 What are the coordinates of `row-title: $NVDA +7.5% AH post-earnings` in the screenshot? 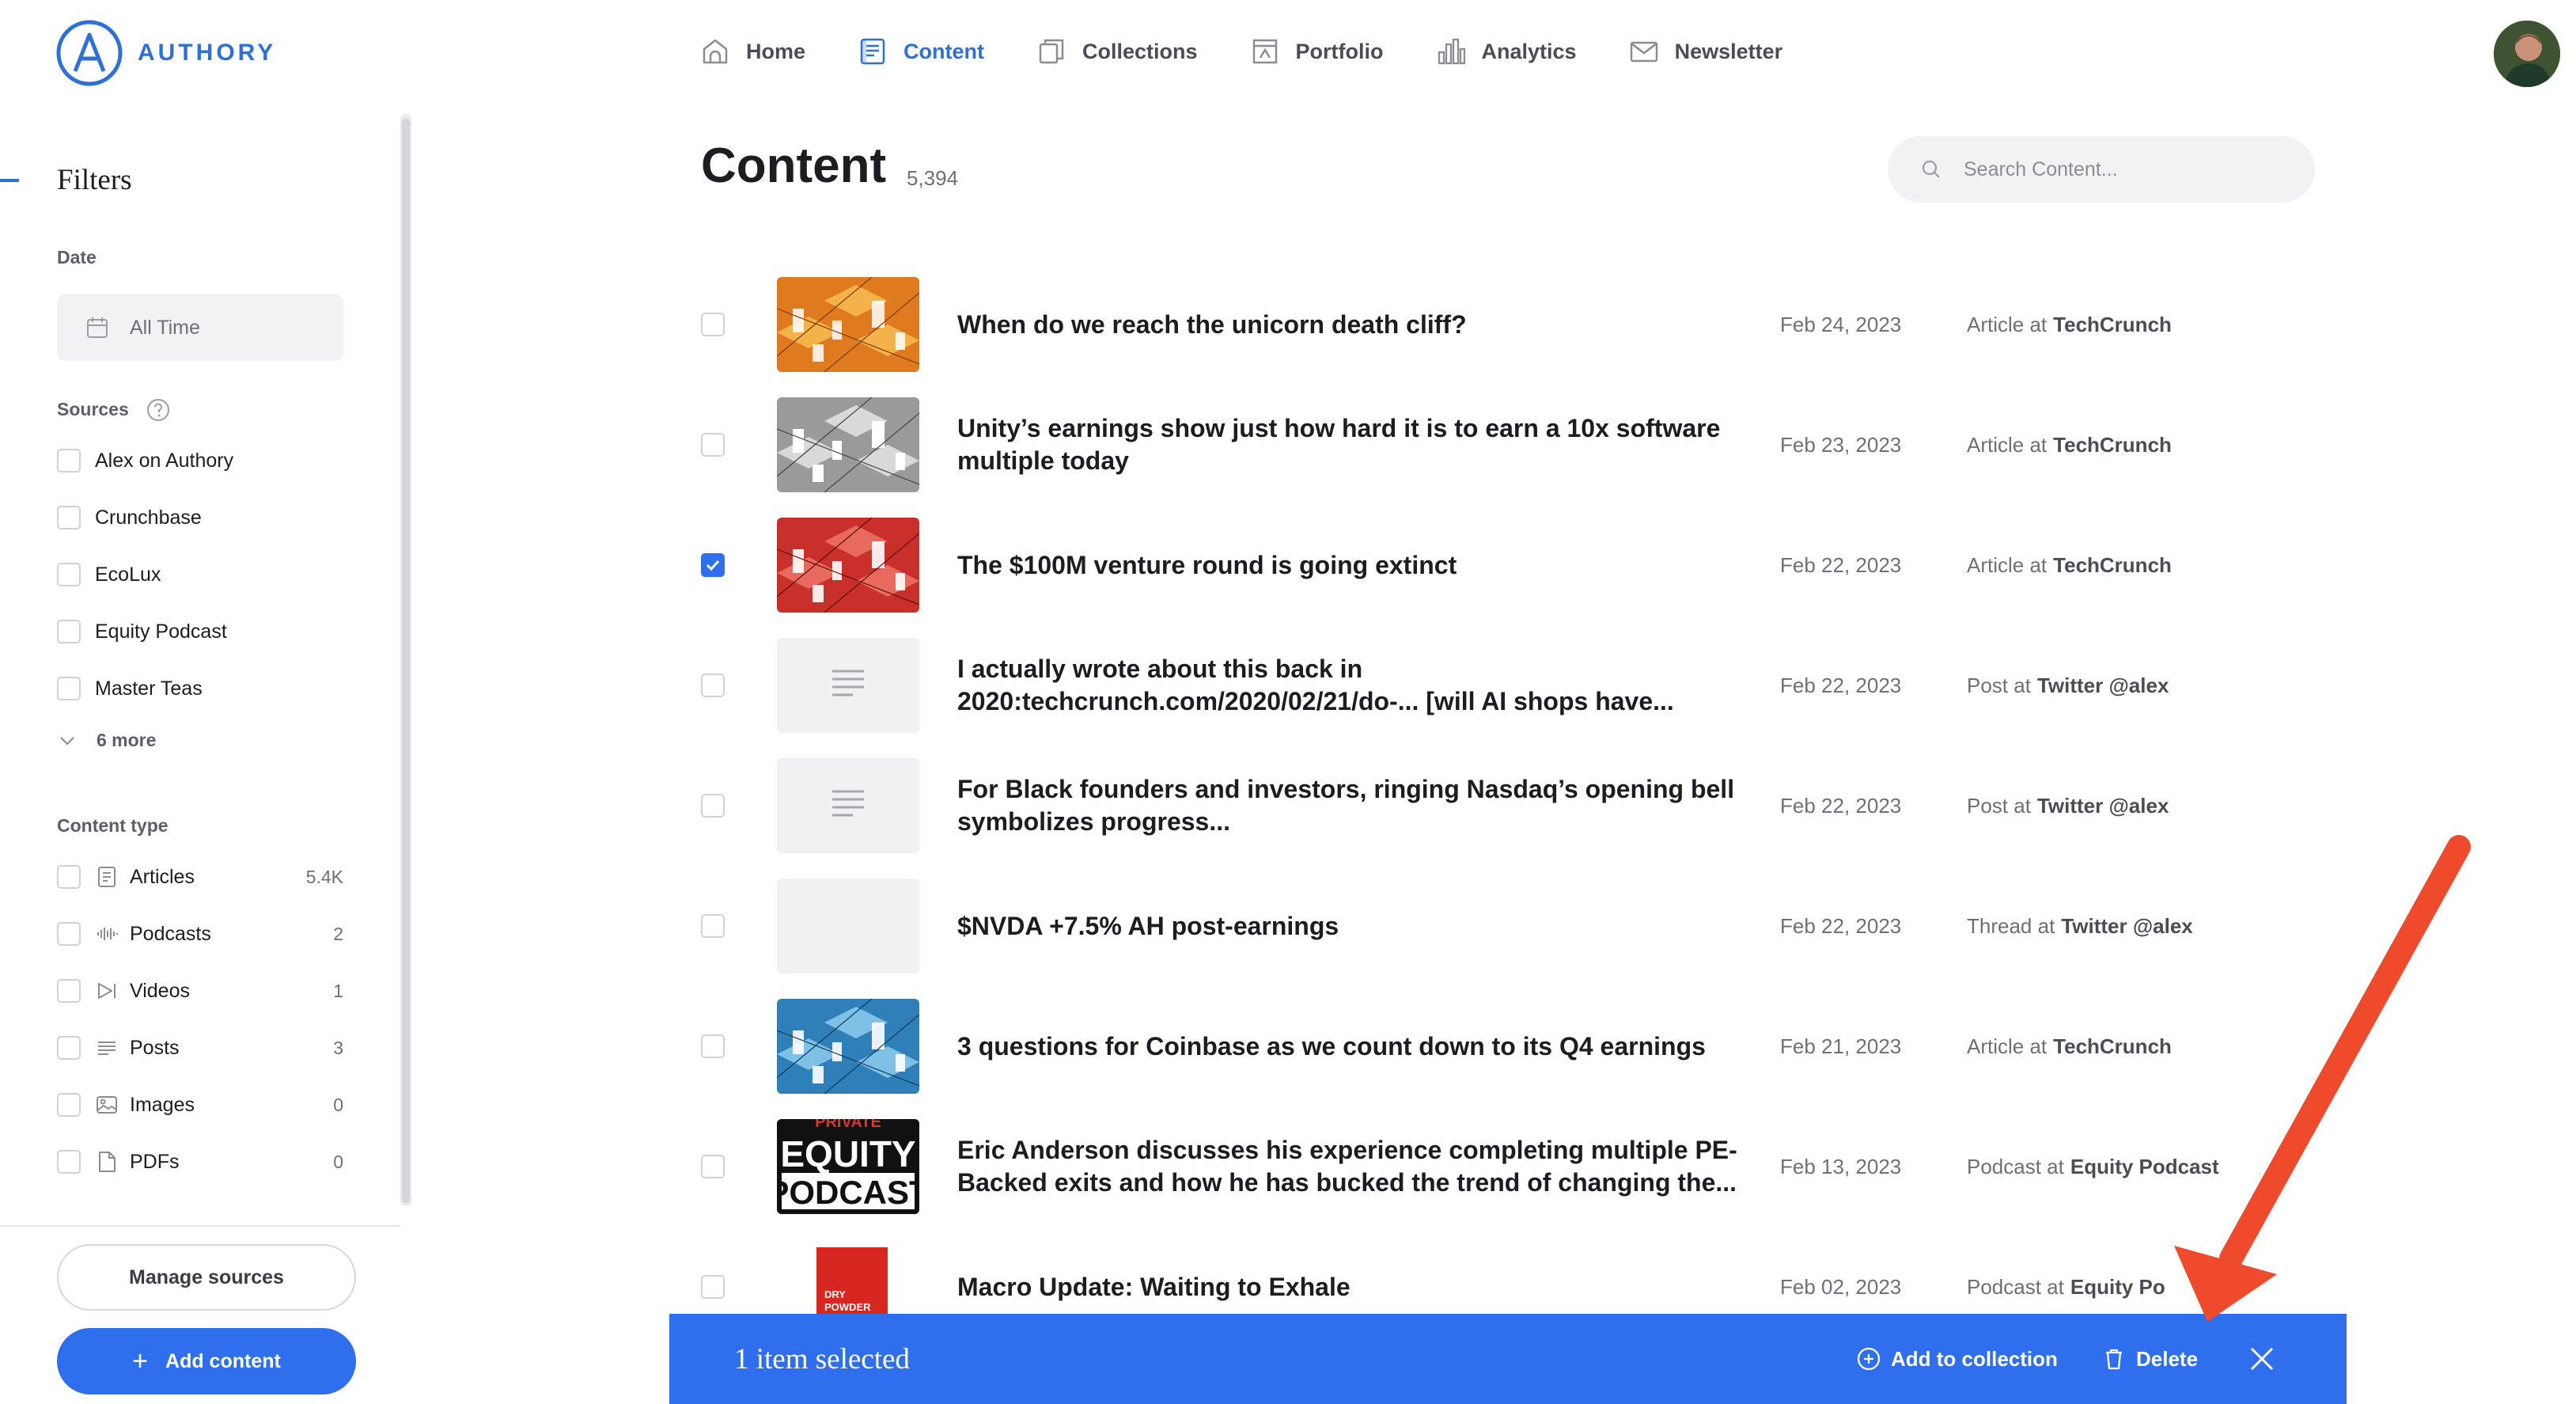 It's located at (1349, 926).